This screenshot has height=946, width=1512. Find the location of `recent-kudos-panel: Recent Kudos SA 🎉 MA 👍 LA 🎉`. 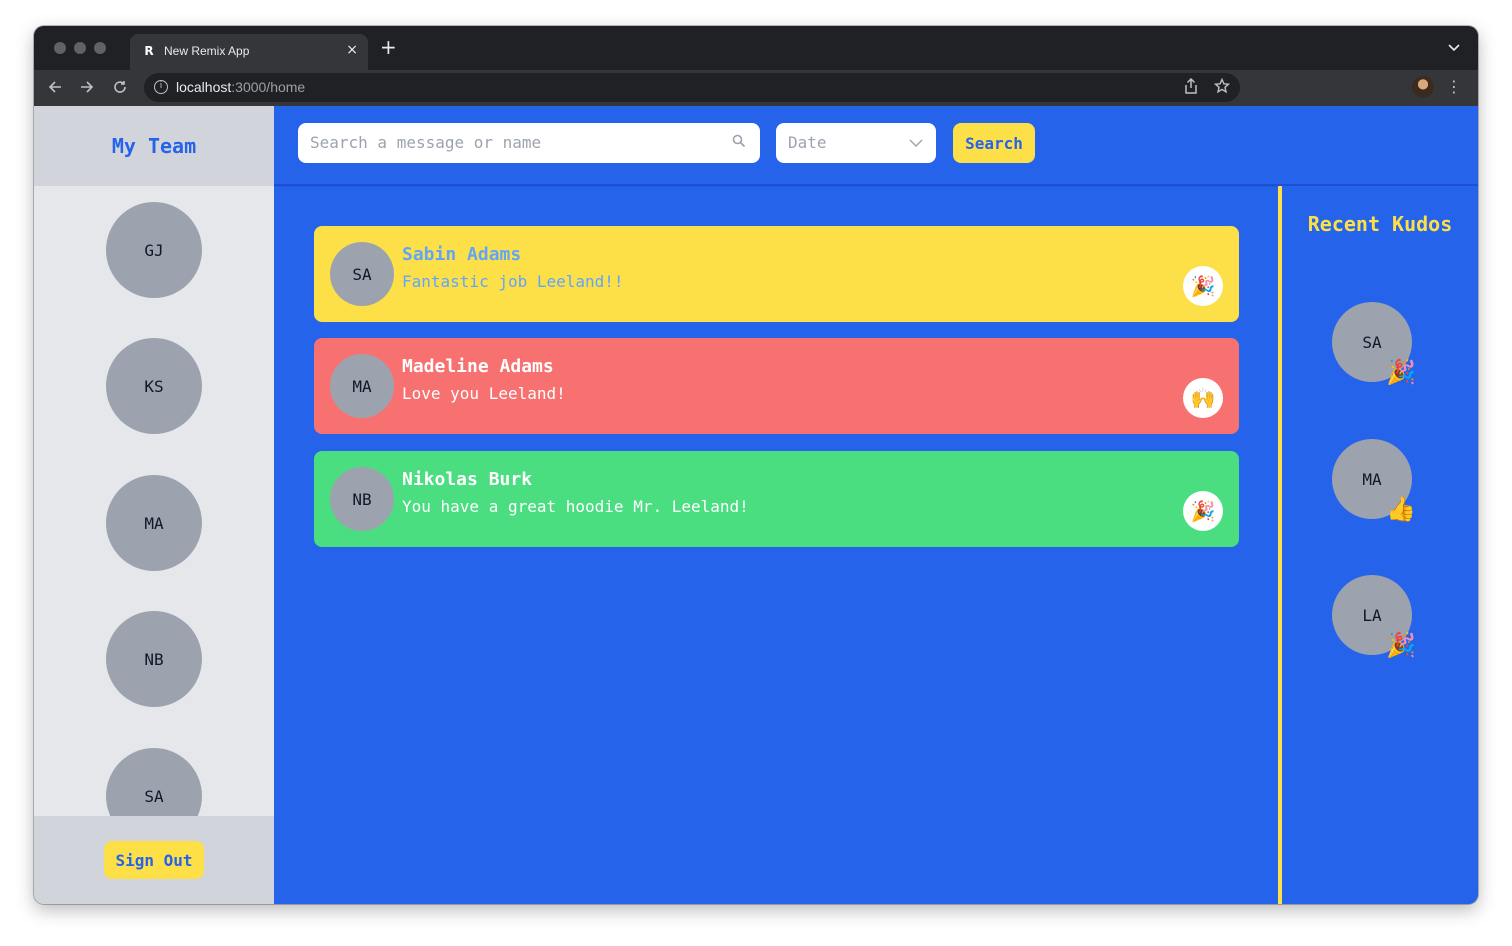

recent-kudos-panel: Recent Kudos SA 🎉 MA 👍 LA 🎉 is located at coordinates (1378, 545).